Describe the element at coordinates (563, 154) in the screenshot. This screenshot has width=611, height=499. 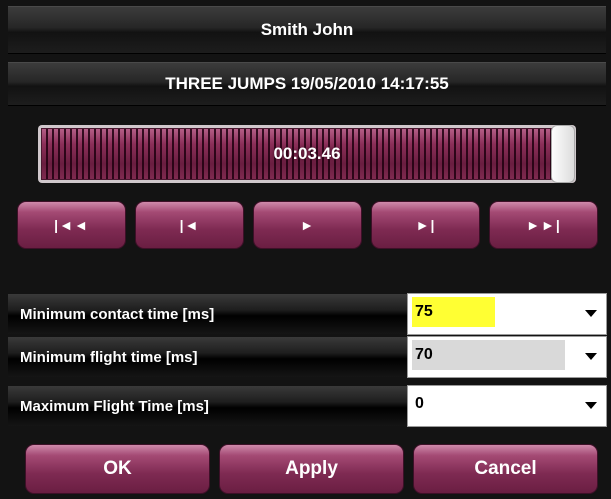
I see `timeline-thumb` at that location.